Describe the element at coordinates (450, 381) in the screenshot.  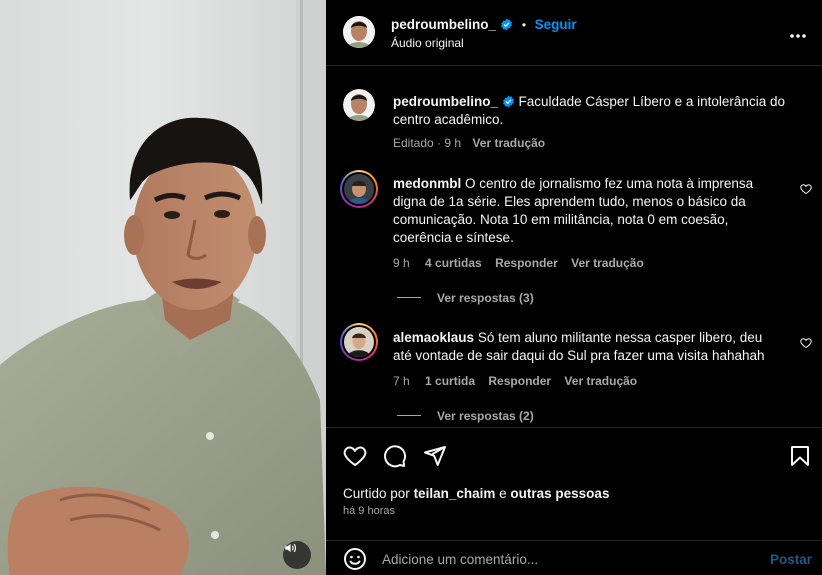
I see `comment-likes-count: 1 curtida` at that location.